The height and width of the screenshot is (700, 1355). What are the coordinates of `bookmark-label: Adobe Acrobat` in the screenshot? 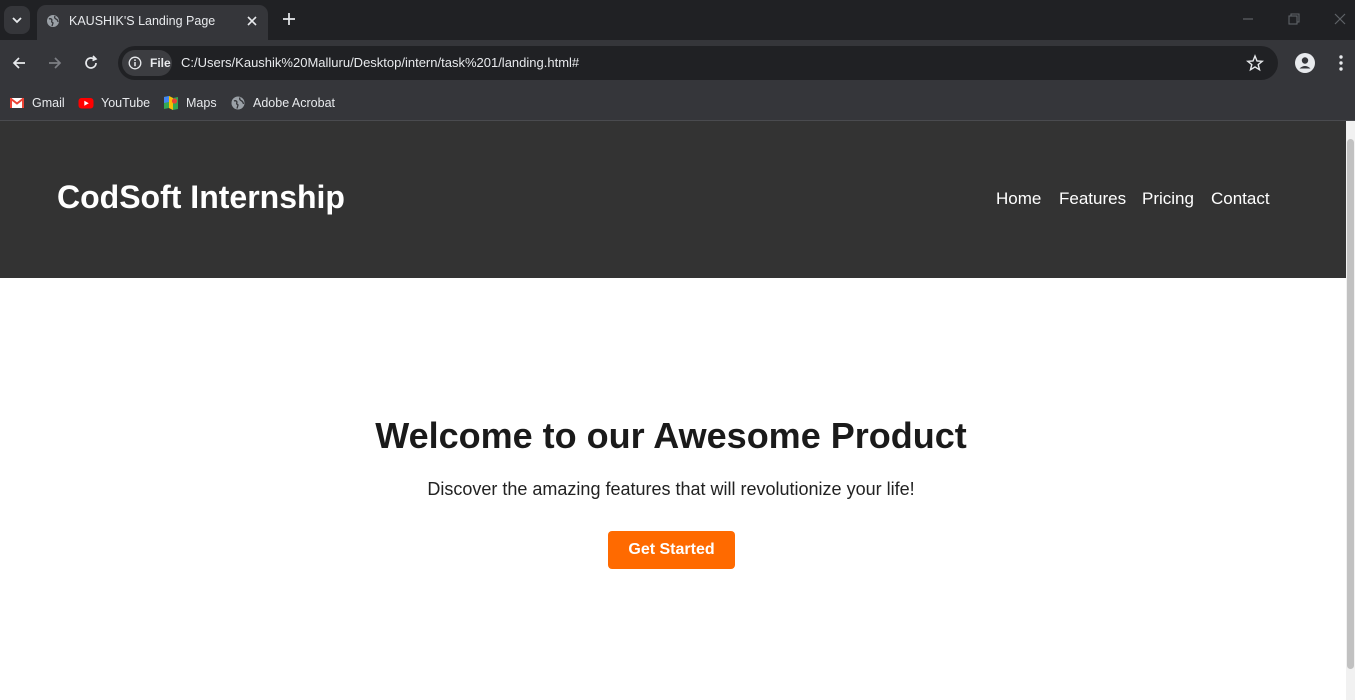 It's located at (294, 103).